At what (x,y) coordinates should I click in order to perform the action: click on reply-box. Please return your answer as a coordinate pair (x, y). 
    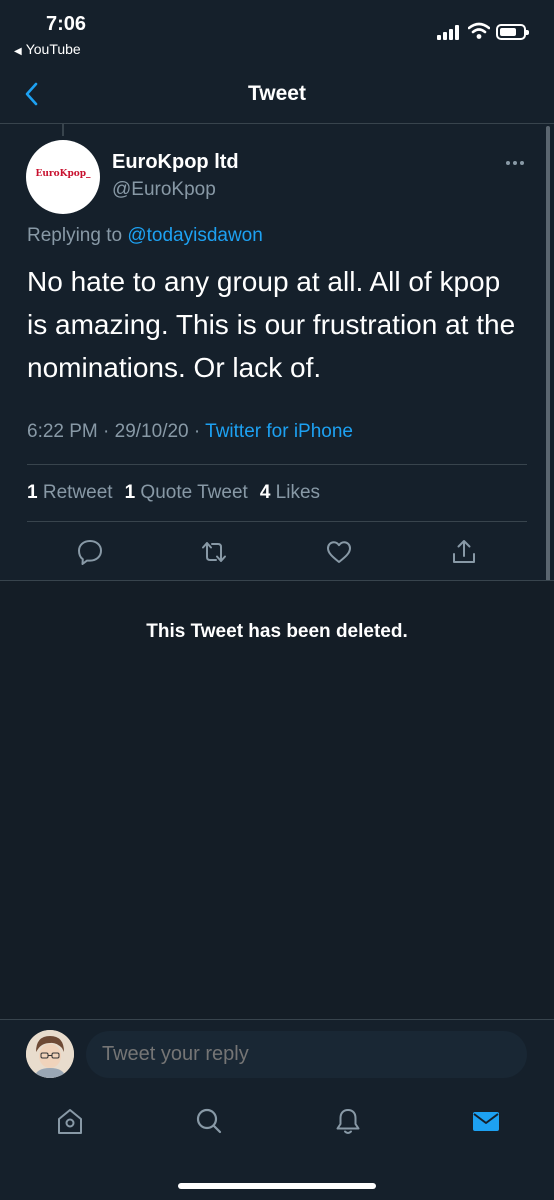
    Looking at the image, I should click on (306, 1054).